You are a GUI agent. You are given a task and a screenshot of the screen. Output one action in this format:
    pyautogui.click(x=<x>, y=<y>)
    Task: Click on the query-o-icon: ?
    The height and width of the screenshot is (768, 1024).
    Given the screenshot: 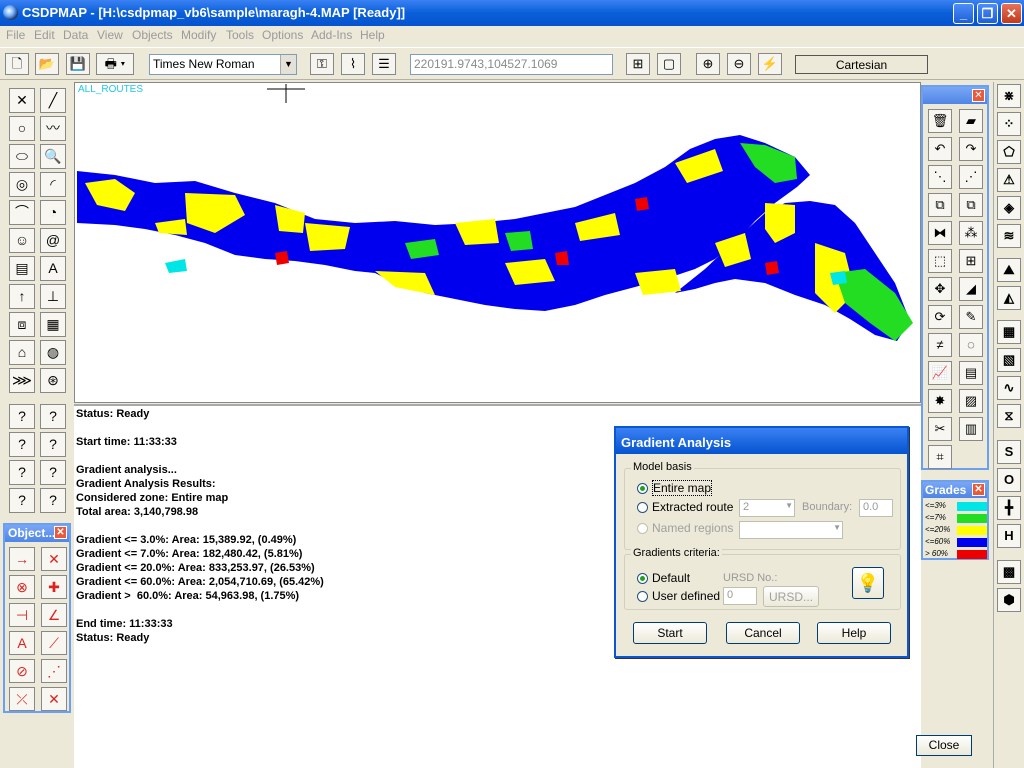 What is the action you would take?
    pyautogui.click(x=22, y=472)
    